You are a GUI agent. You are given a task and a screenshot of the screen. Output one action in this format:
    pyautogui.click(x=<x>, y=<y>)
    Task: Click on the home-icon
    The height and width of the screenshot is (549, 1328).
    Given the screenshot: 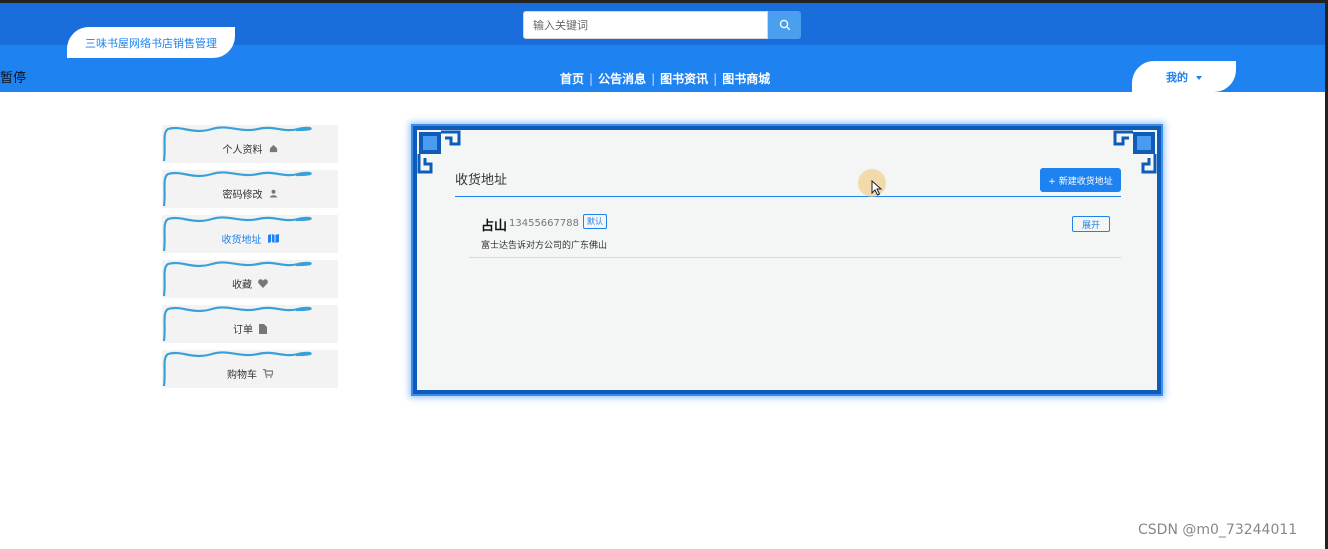 What is the action you would take?
    pyautogui.click(x=273, y=148)
    